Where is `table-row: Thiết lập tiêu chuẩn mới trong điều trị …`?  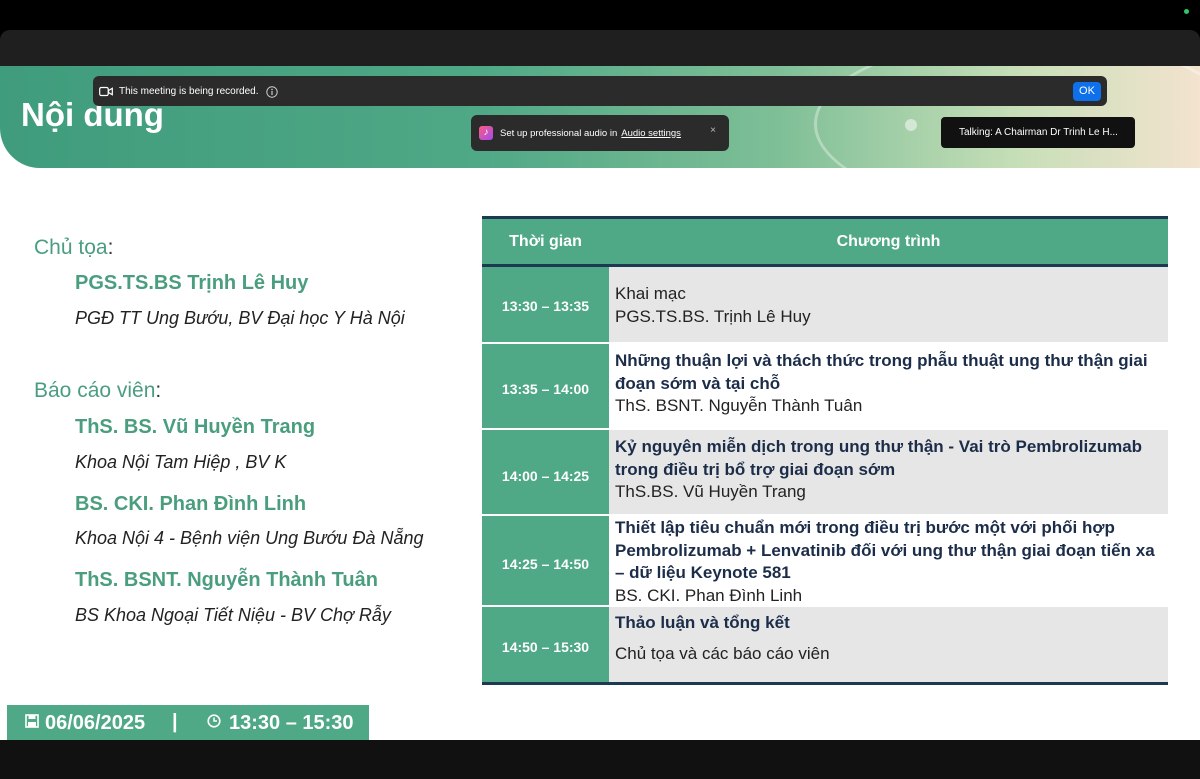
table-row: Thiết lập tiêu chuẩn mới trong điều trị … is located at coordinates (888, 560).